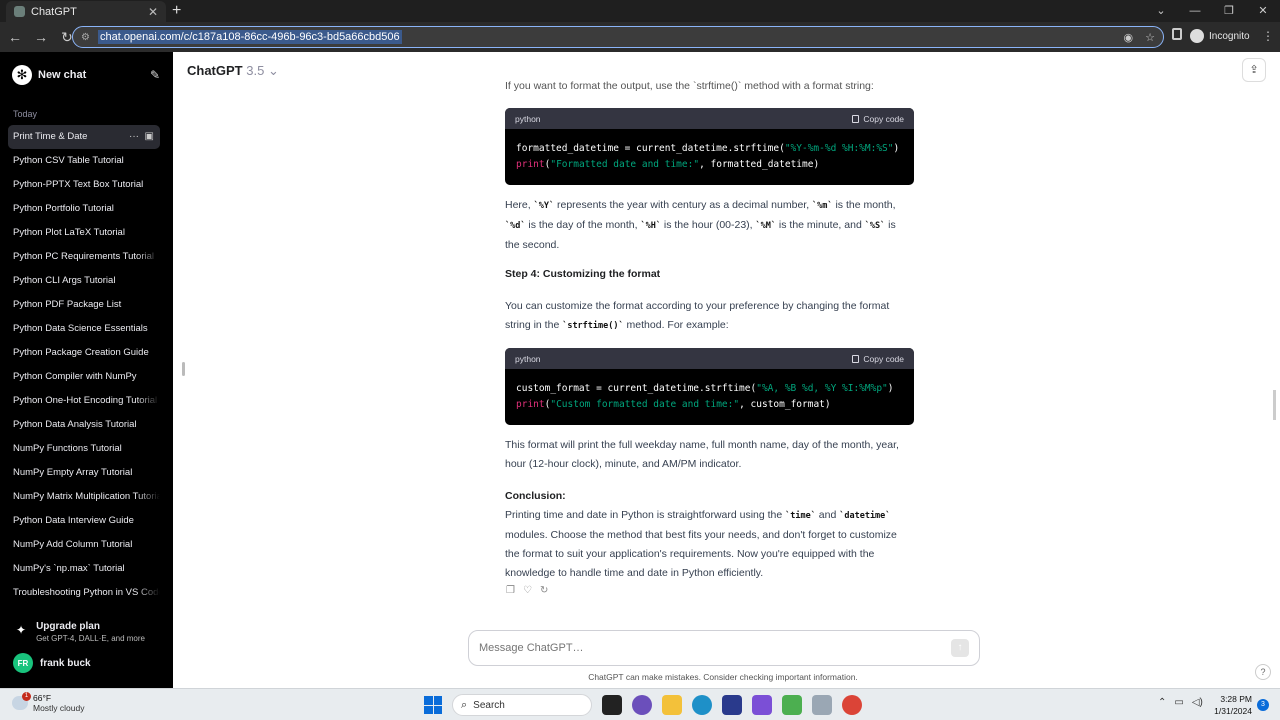 This screenshot has height=720, width=1280. I want to click on store-icon, so click(732, 705).